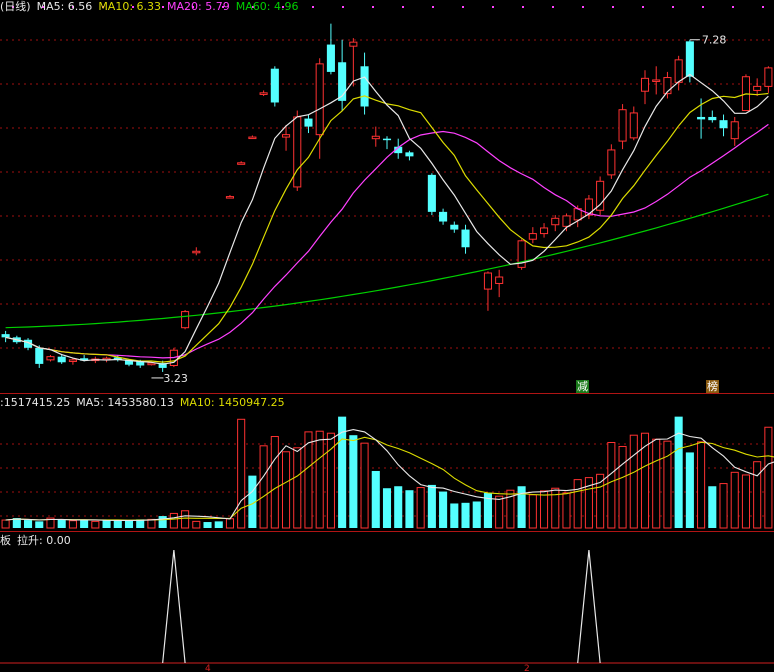 The height and width of the screenshot is (672, 774). Describe the element at coordinates (130, 6) in the screenshot. I see `ma10-legend: MA10: 6.33` at that location.